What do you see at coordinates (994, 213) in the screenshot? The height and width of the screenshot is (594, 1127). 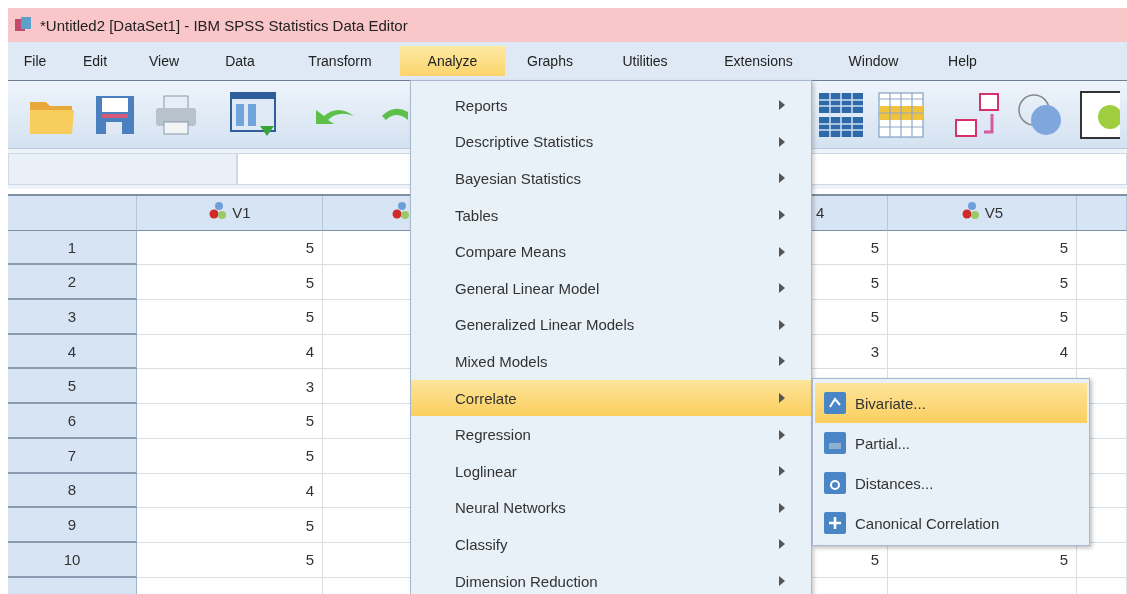 I see `column-header-label: V5` at bounding box center [994, 213].